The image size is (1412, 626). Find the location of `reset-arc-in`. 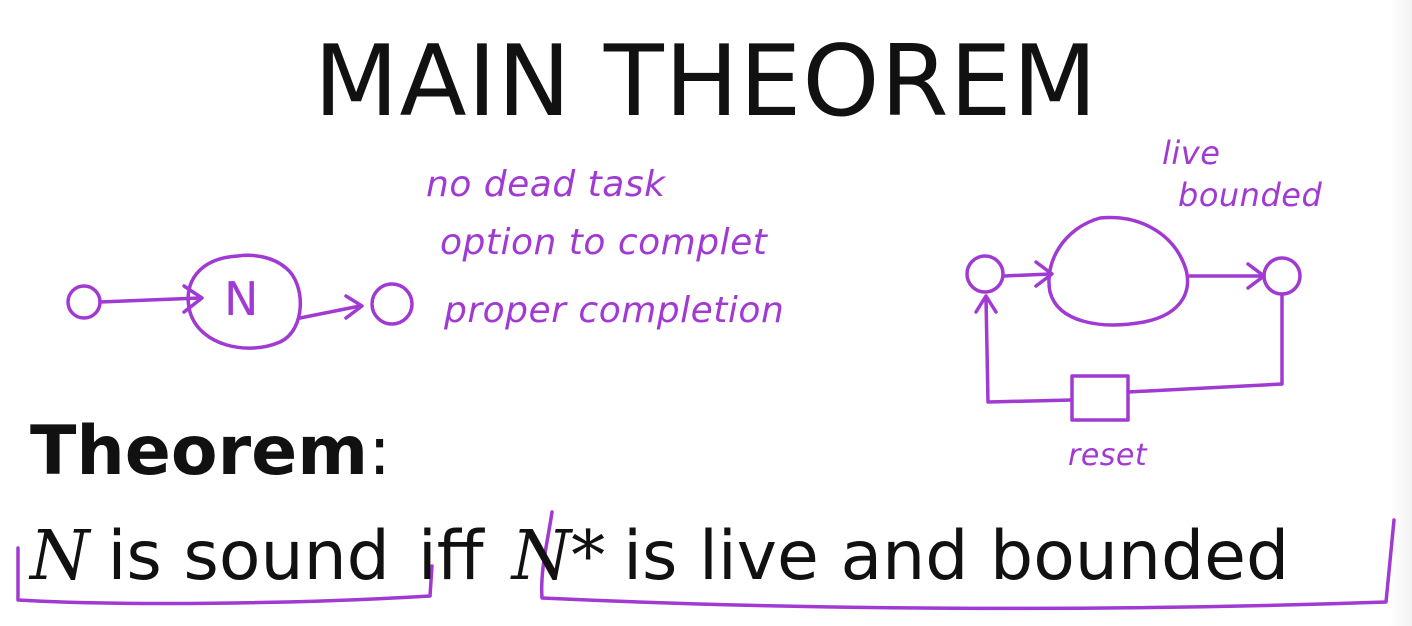

reset-arc-in is located at coordinates (1029, 350).